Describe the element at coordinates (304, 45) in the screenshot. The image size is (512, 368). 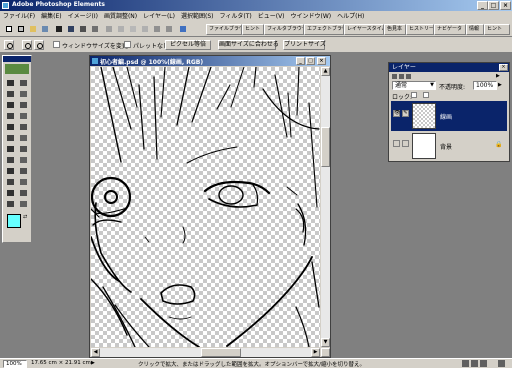
I see `print-size-button: プリントサイズ` at that location.